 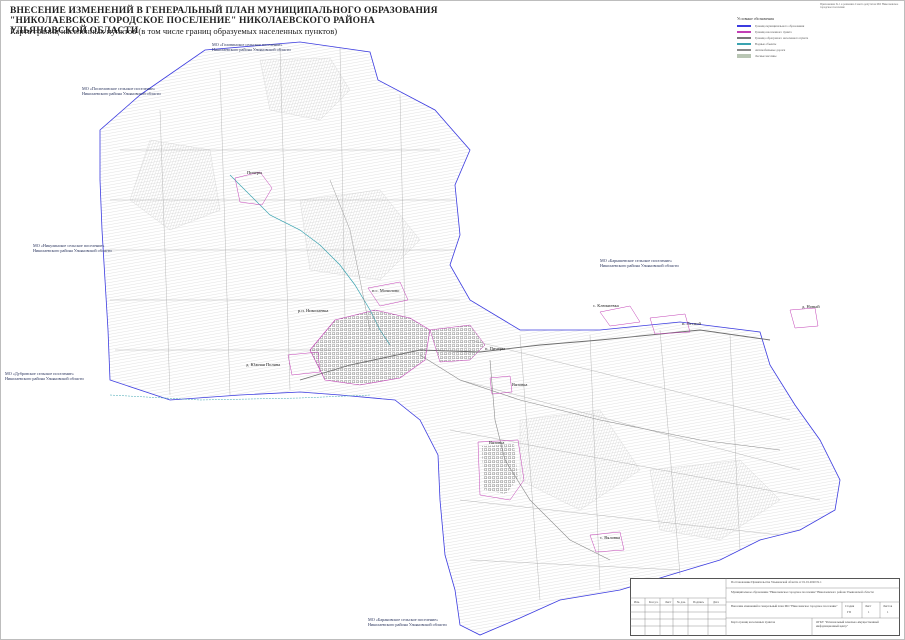 What do you see at coordinates (240, 397) in the screenshot?
I see `stream` at bounding box center [240, 397].